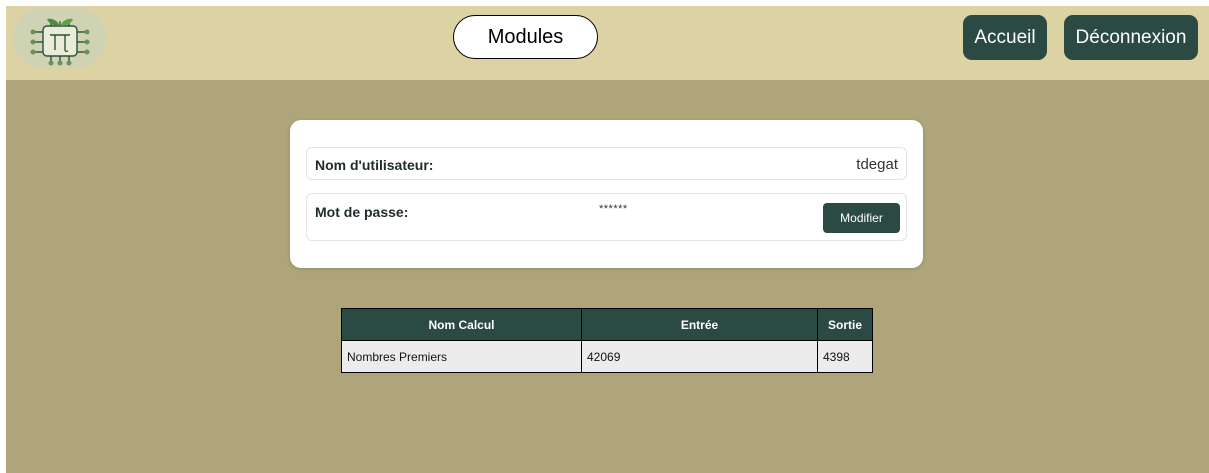 This screenshot has width=1209, height=473. What do you see at coordinates (525, 37) in the screenshot?
I see `modules-button: Modules` at bounding box center [525, 37].